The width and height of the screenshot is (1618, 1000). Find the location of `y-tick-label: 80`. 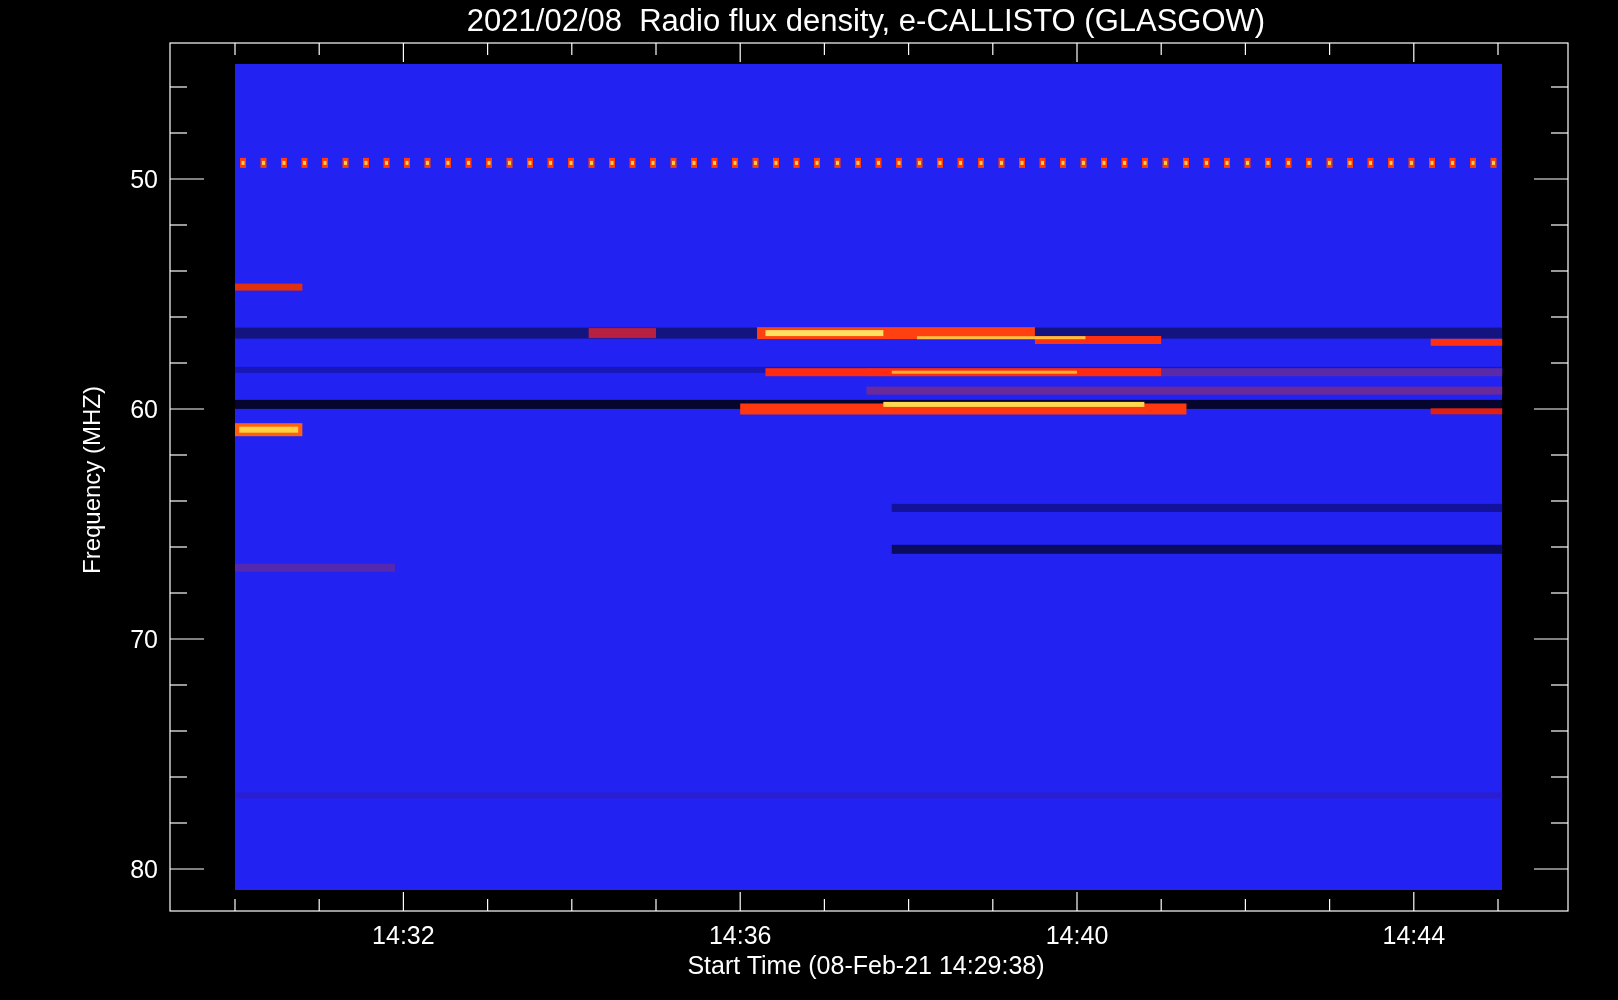

y-tick-label: 80 is located at coordinates (144, 869).